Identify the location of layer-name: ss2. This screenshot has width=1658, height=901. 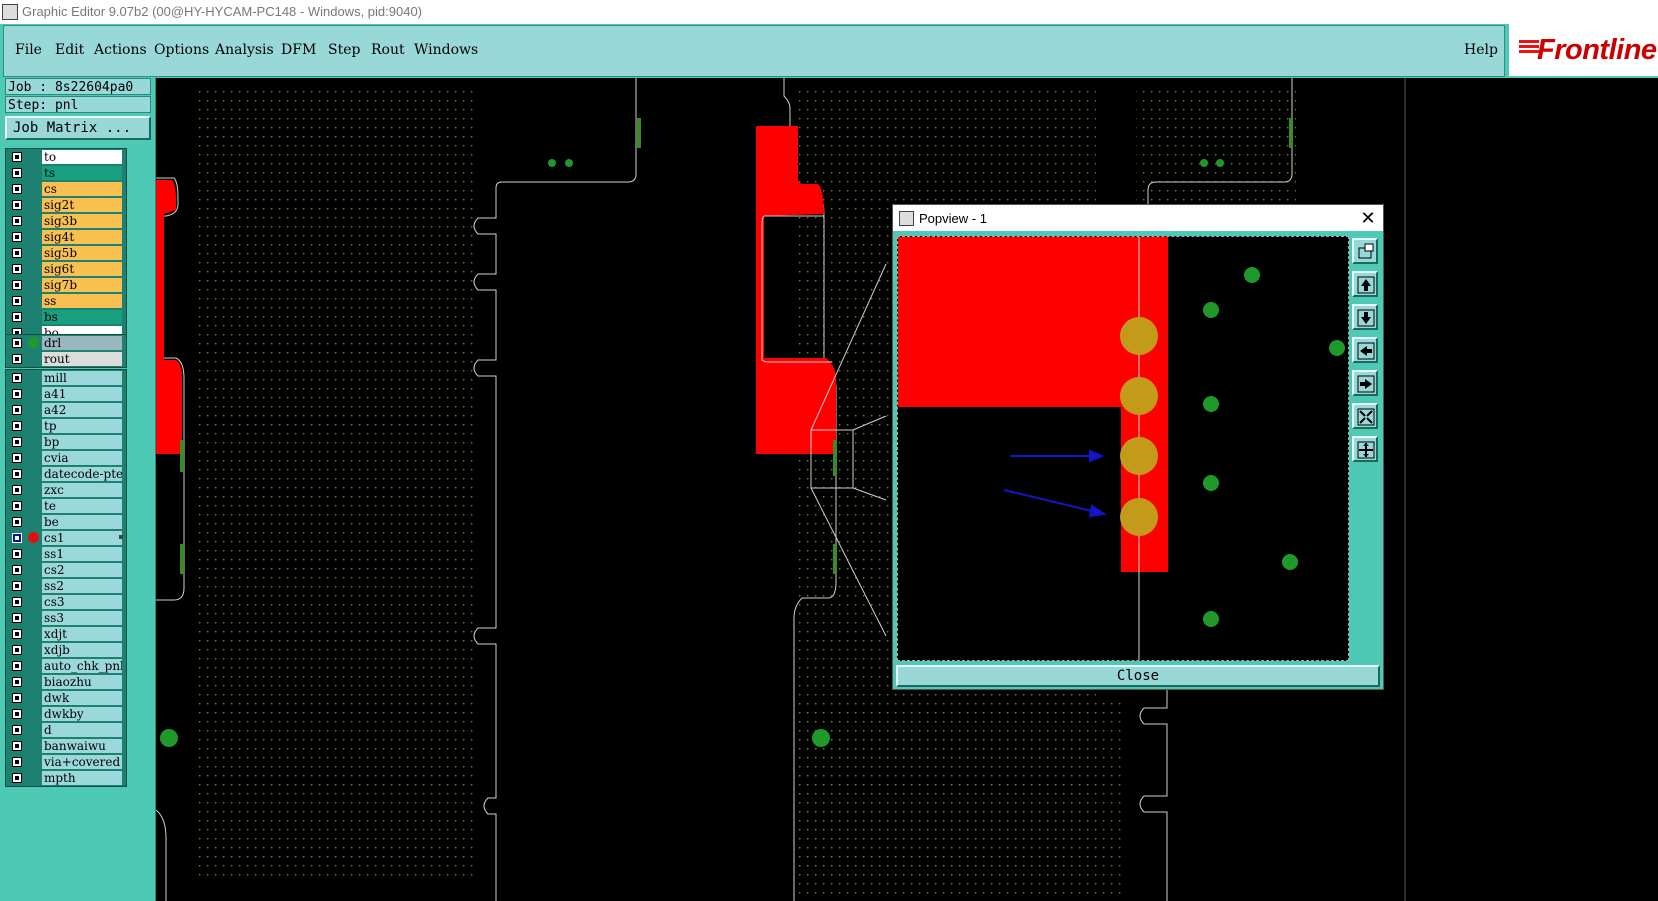
(82, 586).